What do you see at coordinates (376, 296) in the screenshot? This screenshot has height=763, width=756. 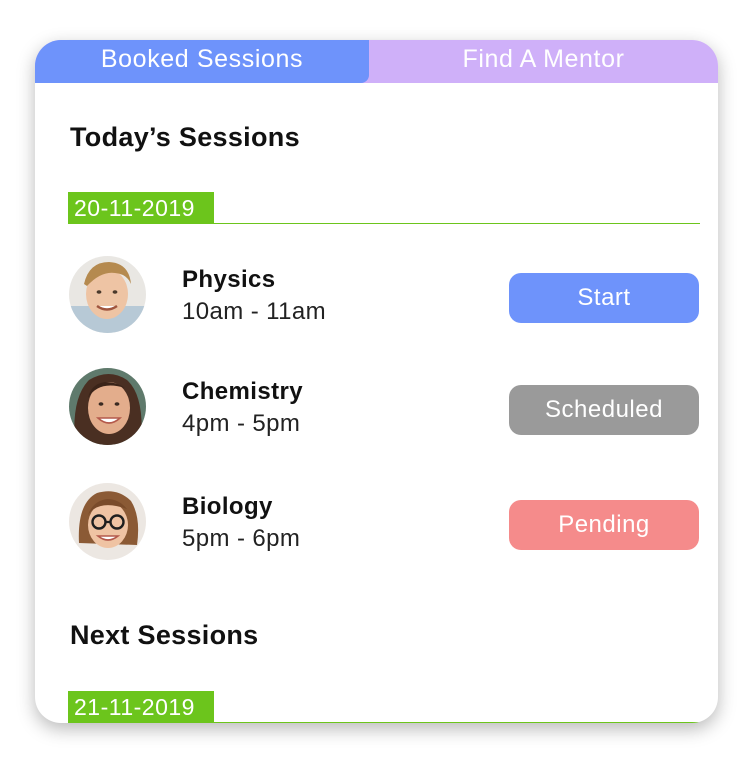 I see `session-row-physics: Physics 10am - 11am Start` at bounding box center [376, 296].